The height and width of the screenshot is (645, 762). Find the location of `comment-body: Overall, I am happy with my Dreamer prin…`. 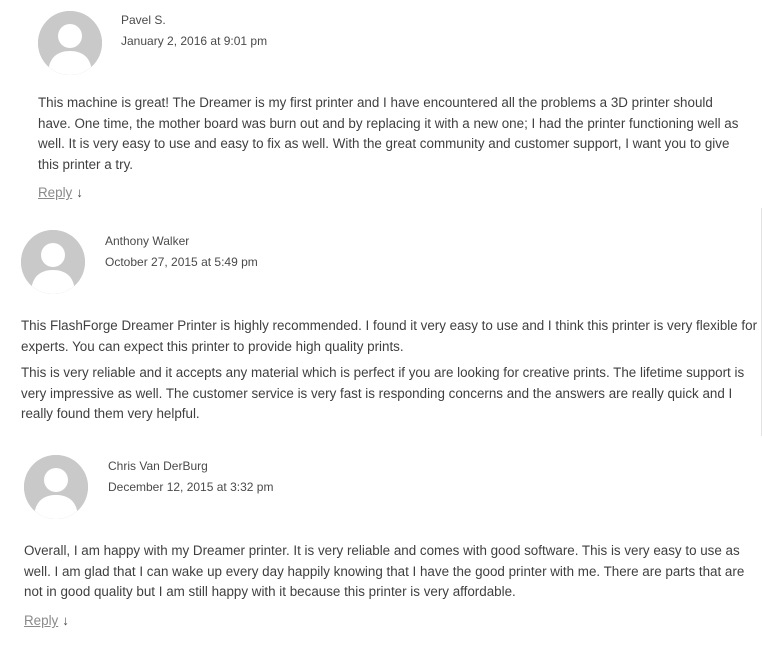

comment-body: Overall, I am happy with my Dreamer prin… is located at coordinates (392, 575).